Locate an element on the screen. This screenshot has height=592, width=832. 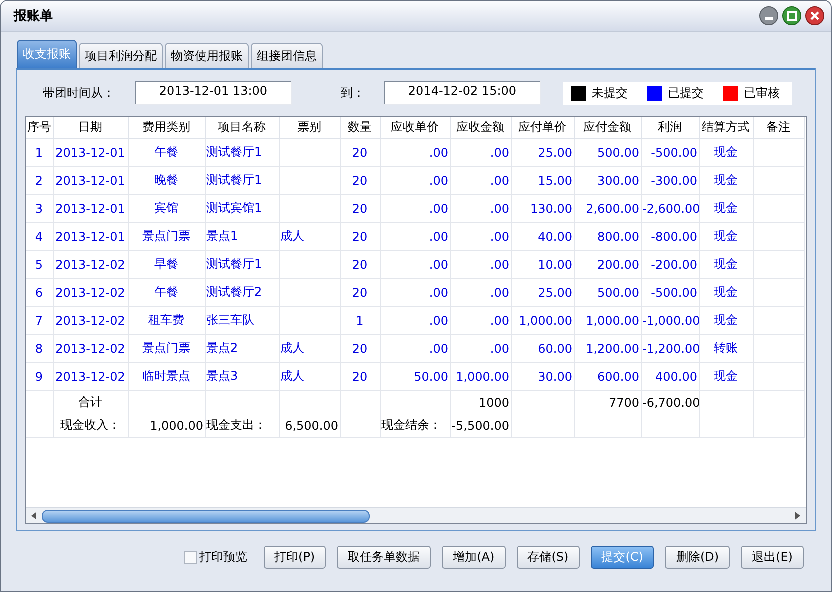
category-cell: 租车费 is located at coordinates (166, 320).